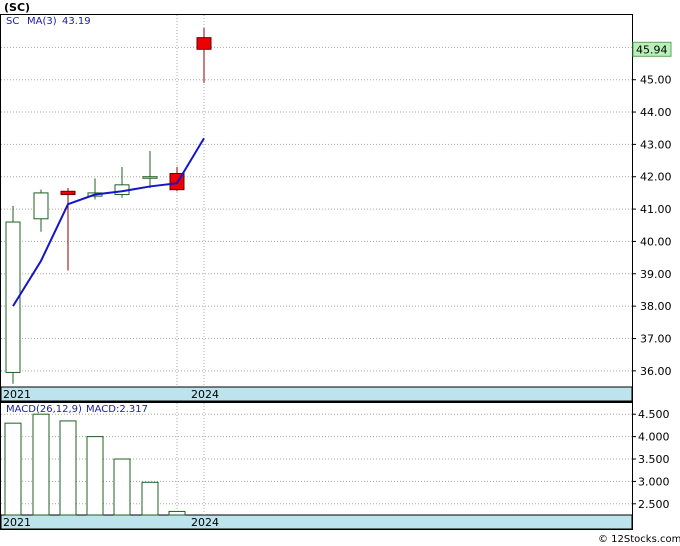 This screenshot has width=680, height=546. I want to click on price-y-tick-label: 37.00, so click(656, 338).